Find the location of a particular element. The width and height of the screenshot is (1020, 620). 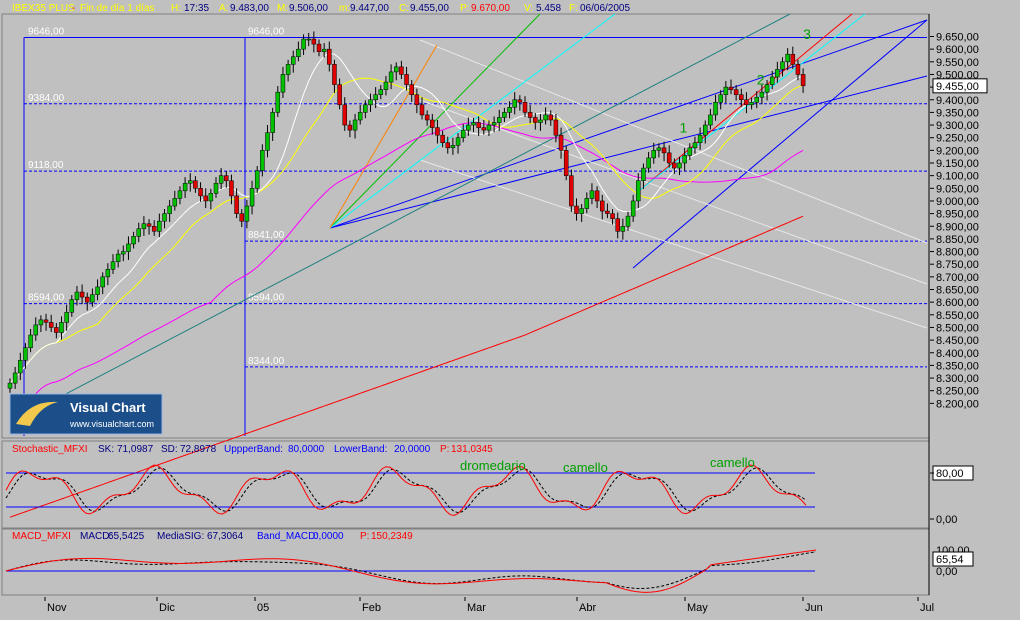

macd-band-value: 0,0000 is located at coordinates (328, 536).